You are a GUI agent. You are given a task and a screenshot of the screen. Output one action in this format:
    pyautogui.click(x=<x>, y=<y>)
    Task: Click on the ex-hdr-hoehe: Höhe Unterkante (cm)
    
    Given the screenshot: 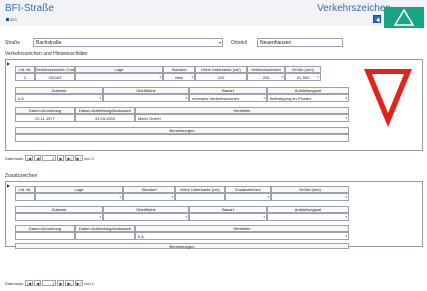 What is the action you would take?
    pyautogui.click(x=200, y=189)
    